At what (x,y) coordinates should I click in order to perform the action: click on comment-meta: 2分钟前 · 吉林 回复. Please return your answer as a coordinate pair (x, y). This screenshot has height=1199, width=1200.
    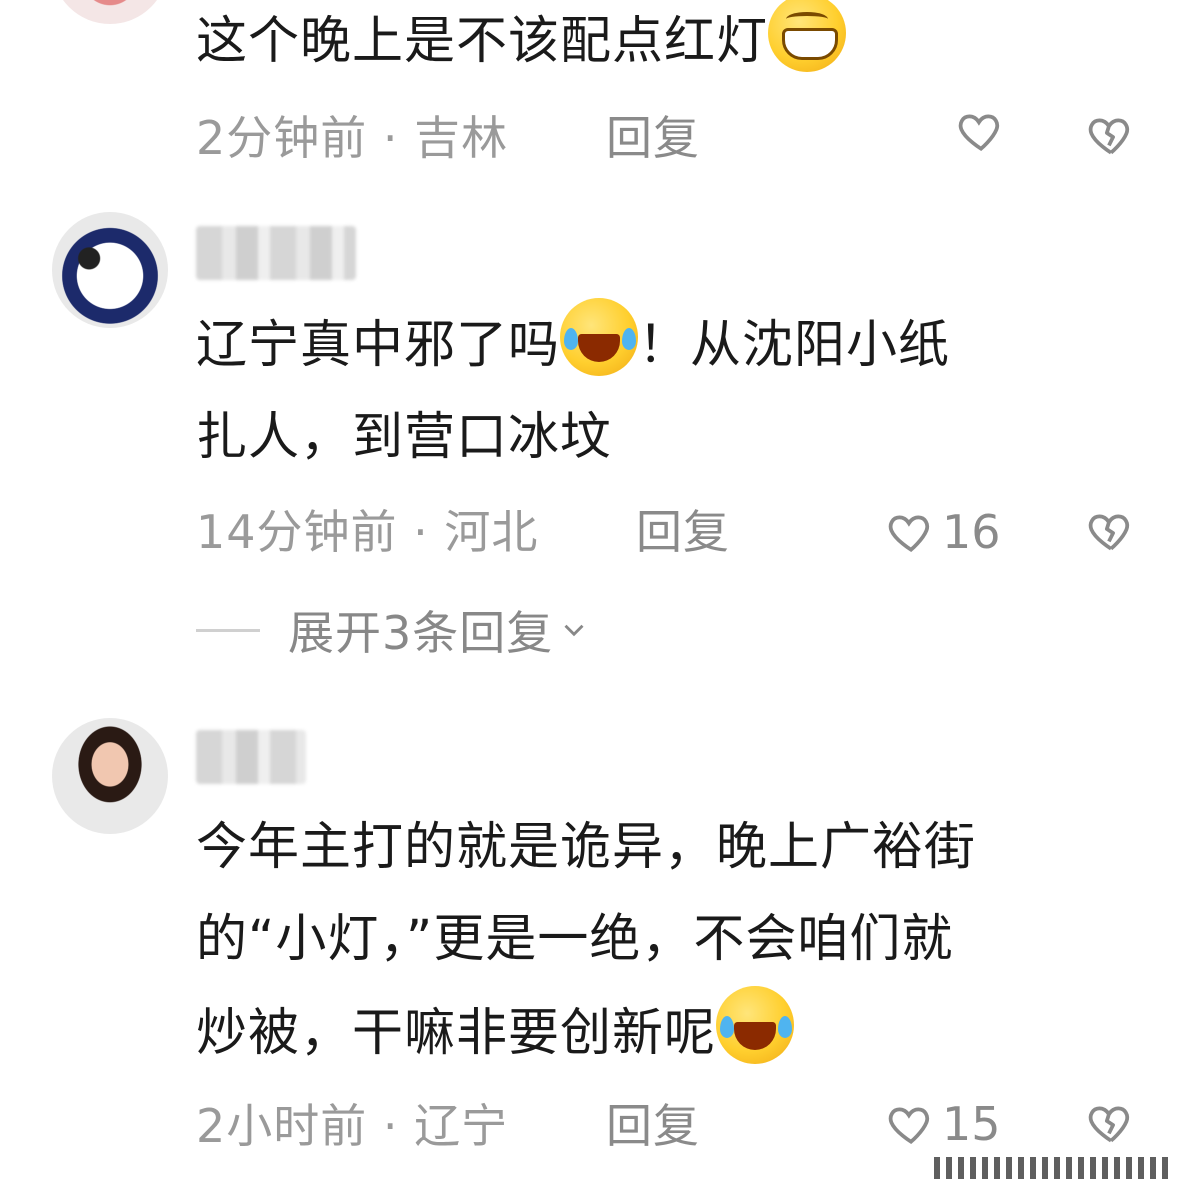
    Looking at the image, I should click on (673, 138).